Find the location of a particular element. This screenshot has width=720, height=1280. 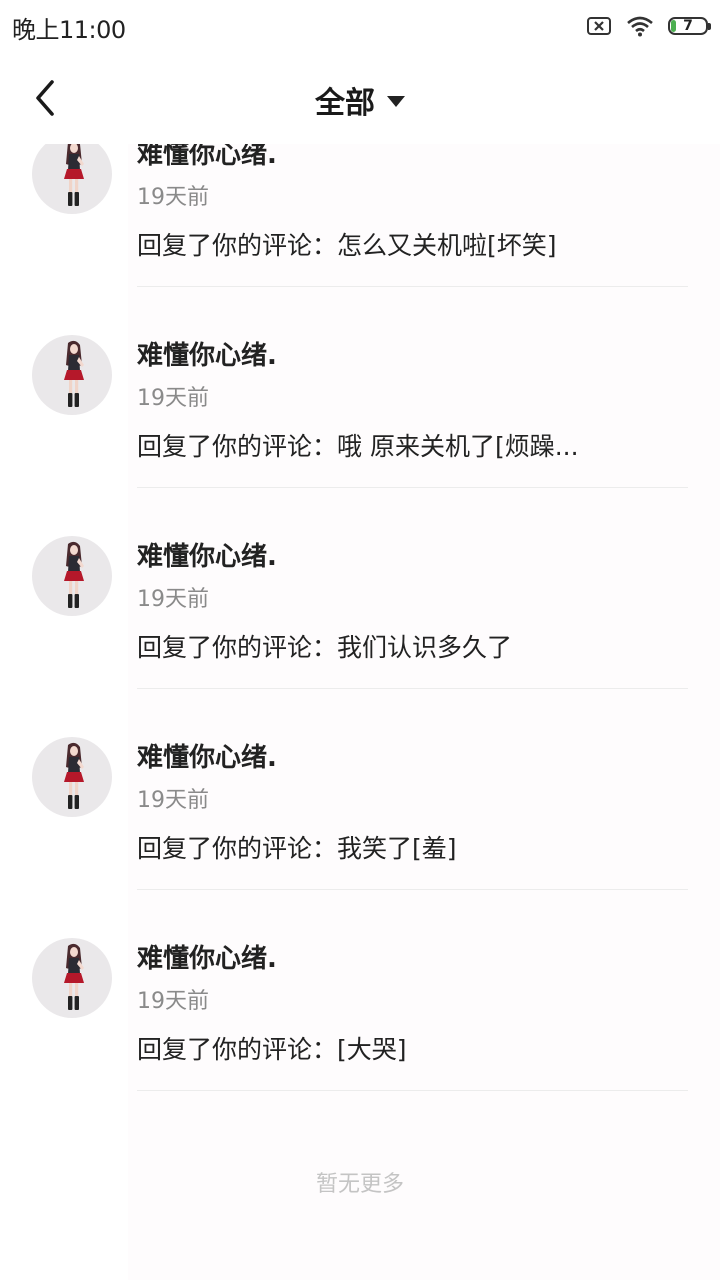

no-more-label: 暂无更多 is located at coordinates (359, 1184).